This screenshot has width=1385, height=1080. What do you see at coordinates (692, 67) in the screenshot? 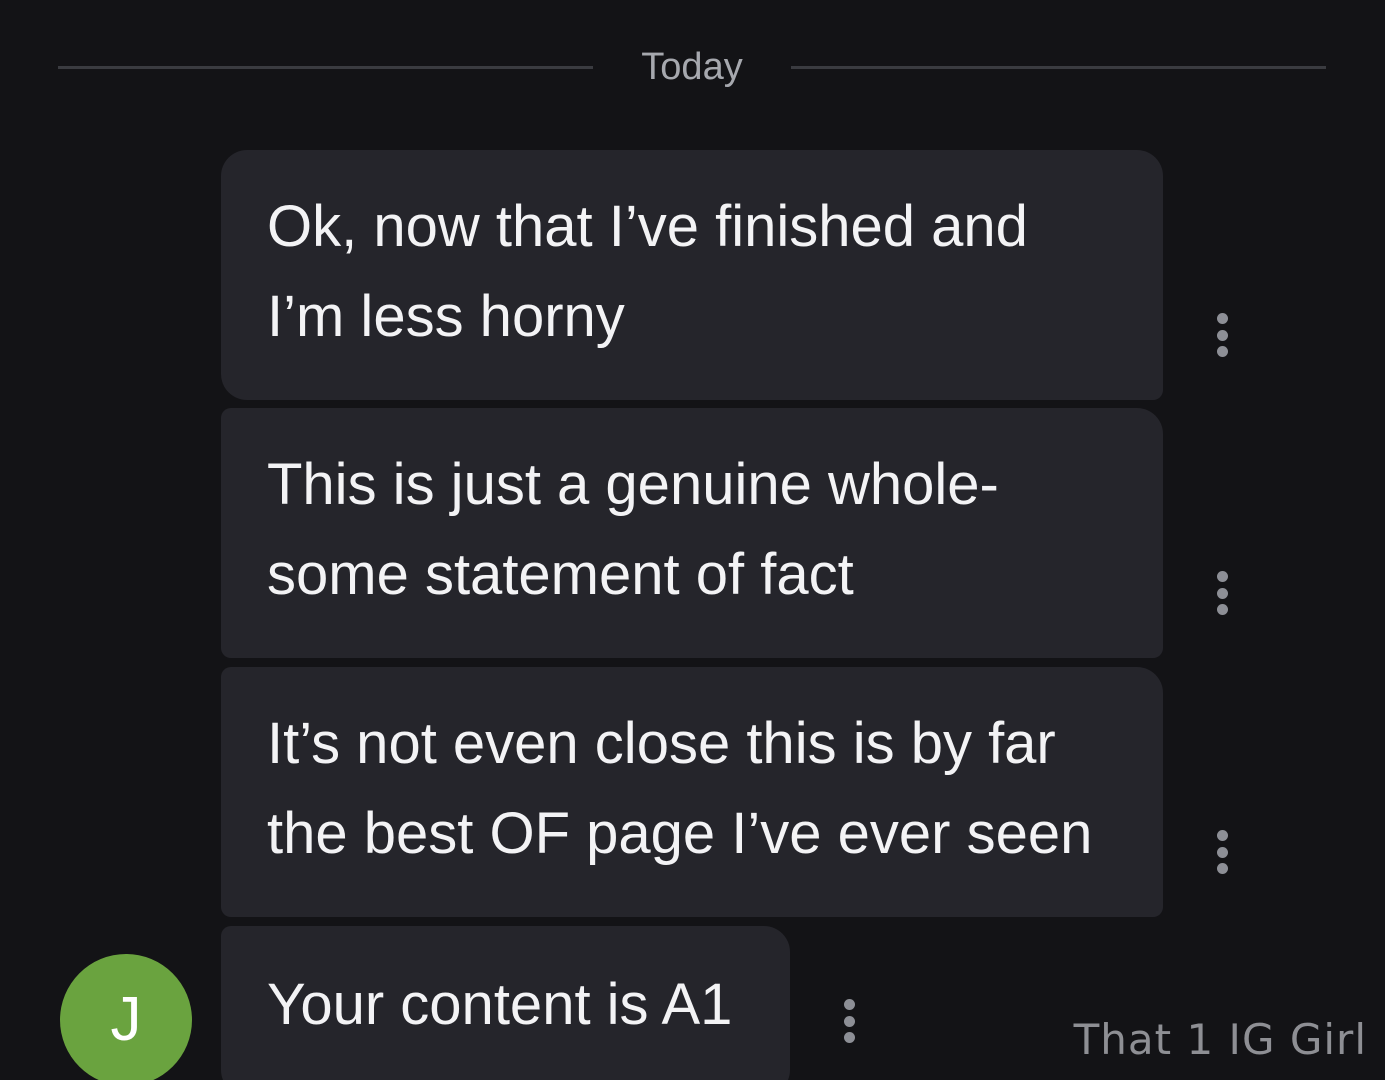
I see `date-divider: Today` at bounding box center [692, 67].